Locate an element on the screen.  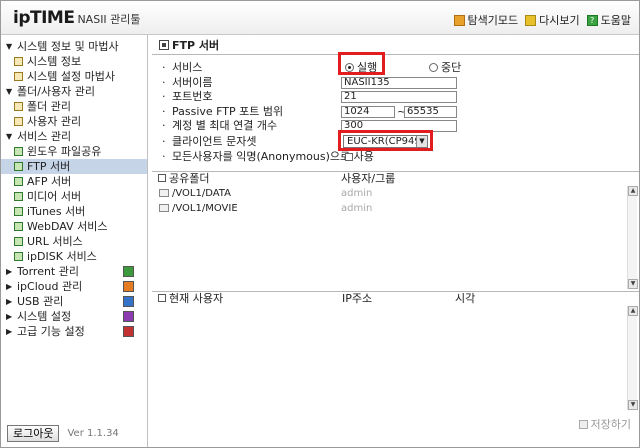
sidebar-item-ipdisk: ipDISK 서비스 is located at coordinates (74, 256).